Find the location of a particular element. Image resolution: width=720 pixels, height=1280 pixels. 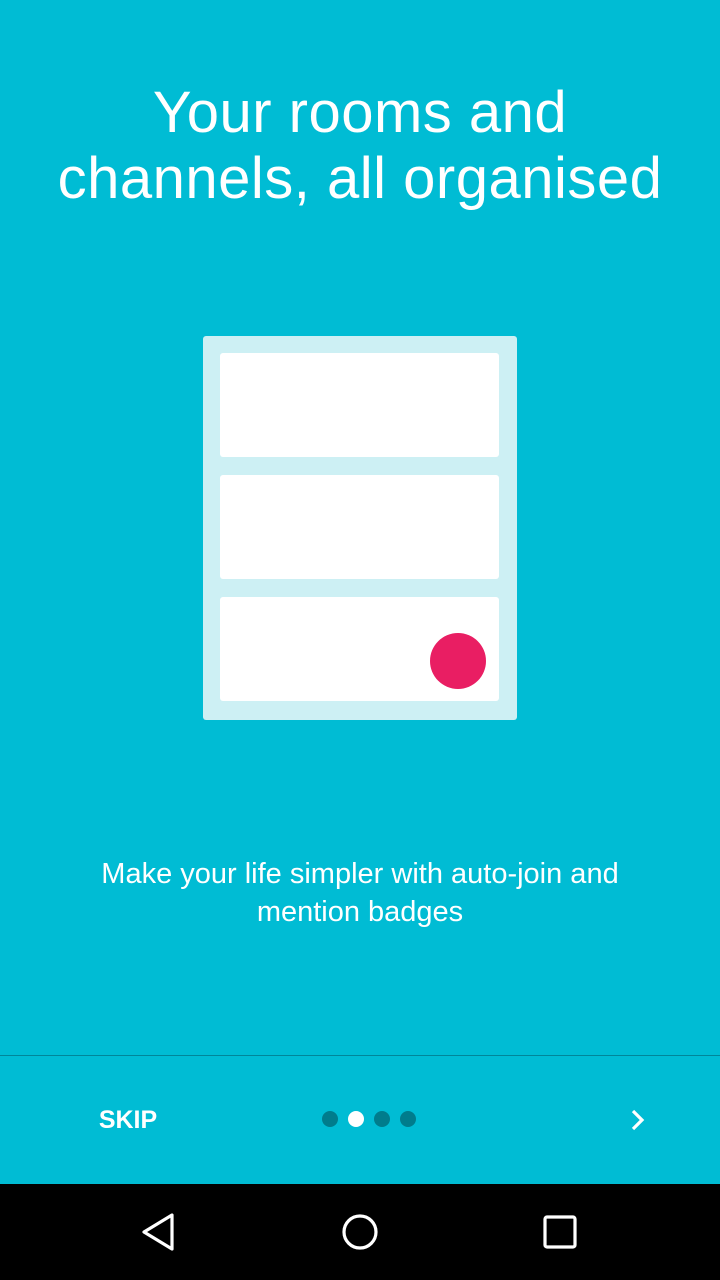

skip-button: SKIP is located at coordinates (128, 1120).